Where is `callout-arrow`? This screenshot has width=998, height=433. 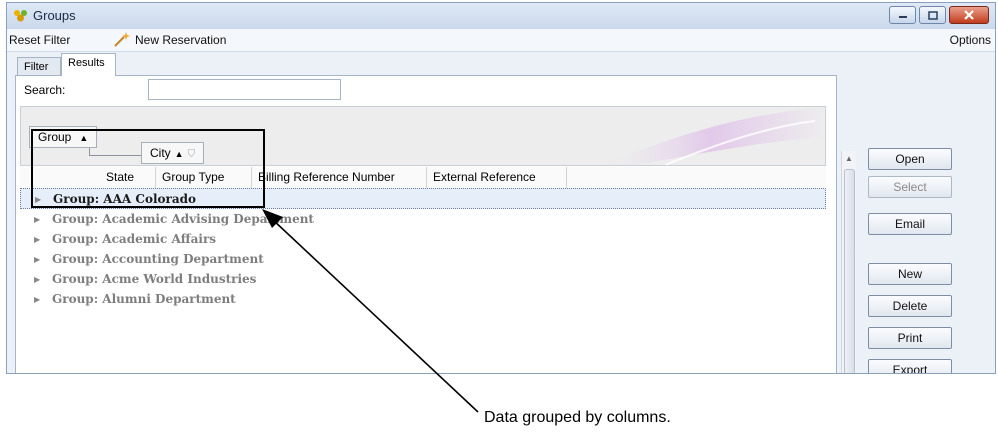
callout-arrow is located at coordinates (370, 311).